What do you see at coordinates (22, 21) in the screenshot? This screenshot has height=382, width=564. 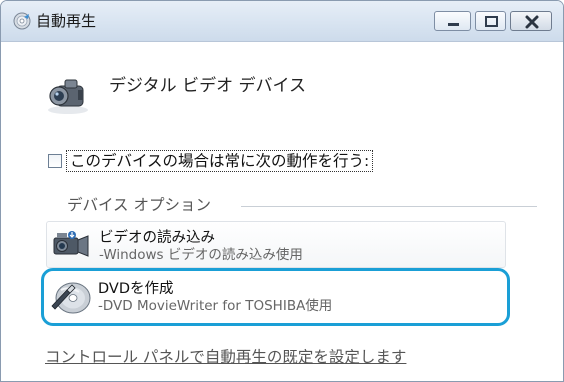 I see `autoplay-disc-icon` at bounding box center [22, 21].